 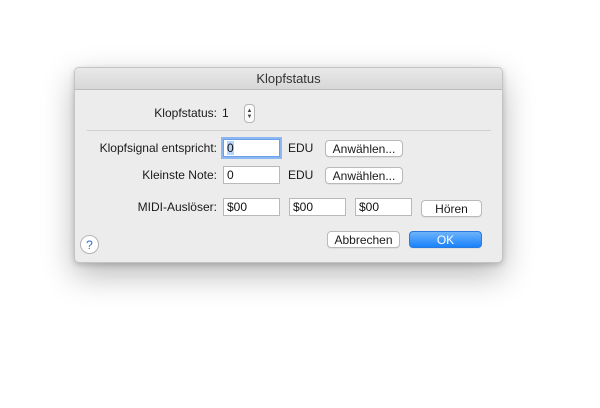 What do you see at coordinates (363, 239) in the screenshot?
I see `cancel-button: Abbrechen` at bounding box center [363, 239].